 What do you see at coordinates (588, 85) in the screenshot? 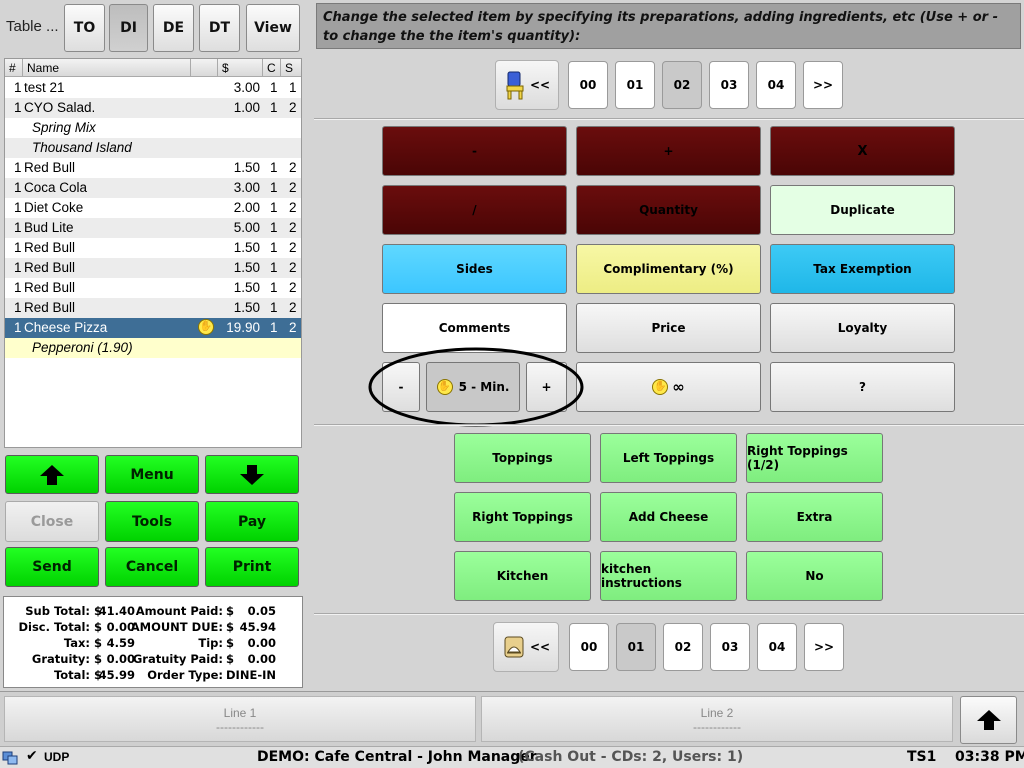
I see `seat-00-button: 00` at bounding box center [588, 85].